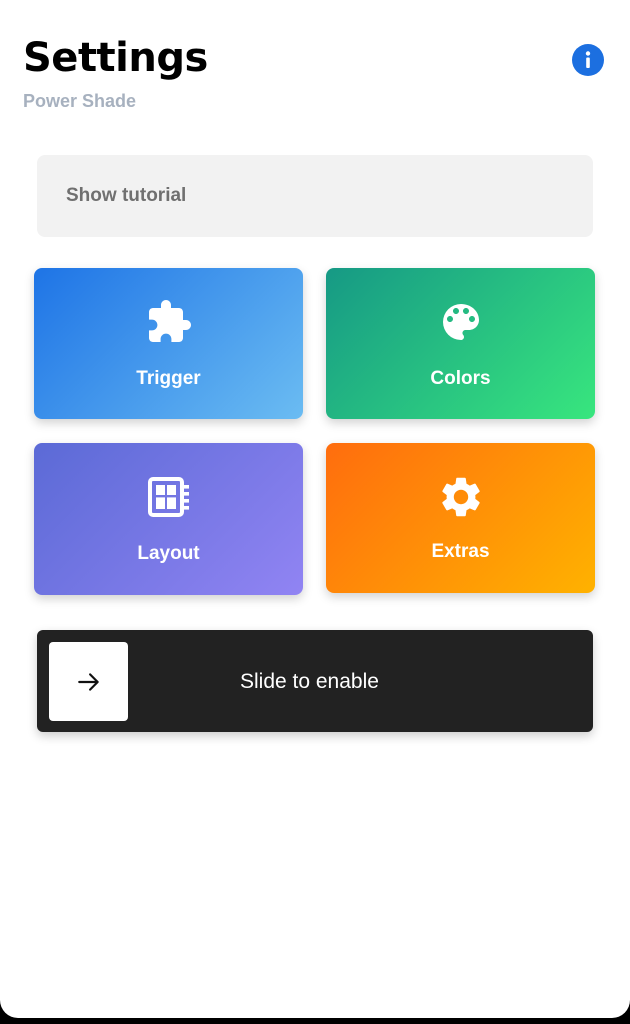 The height and width of the screenshot is (1024, 630). I want to click on gear-icon, so click(460, 497).